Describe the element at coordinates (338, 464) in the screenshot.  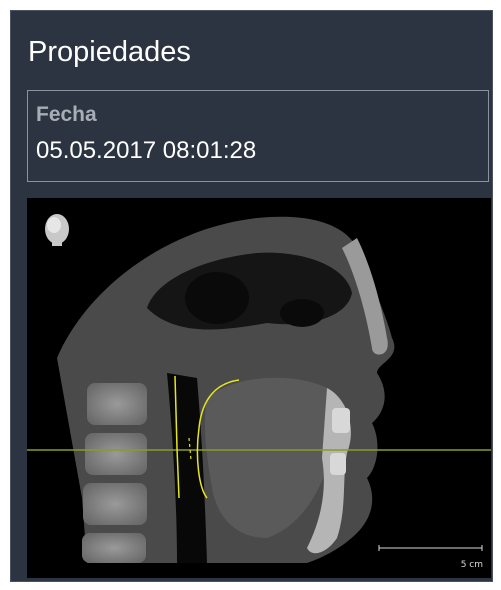
I see `lower-teeth` at that location.